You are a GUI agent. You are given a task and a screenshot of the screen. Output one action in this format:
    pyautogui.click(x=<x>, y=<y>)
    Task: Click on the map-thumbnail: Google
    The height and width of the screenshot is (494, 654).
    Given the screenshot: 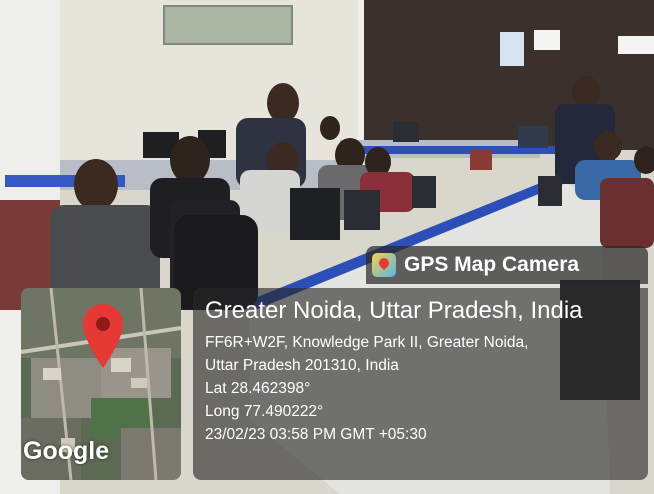 What is the action you would take?
    pyautogui.click(x=101, y=384)
    